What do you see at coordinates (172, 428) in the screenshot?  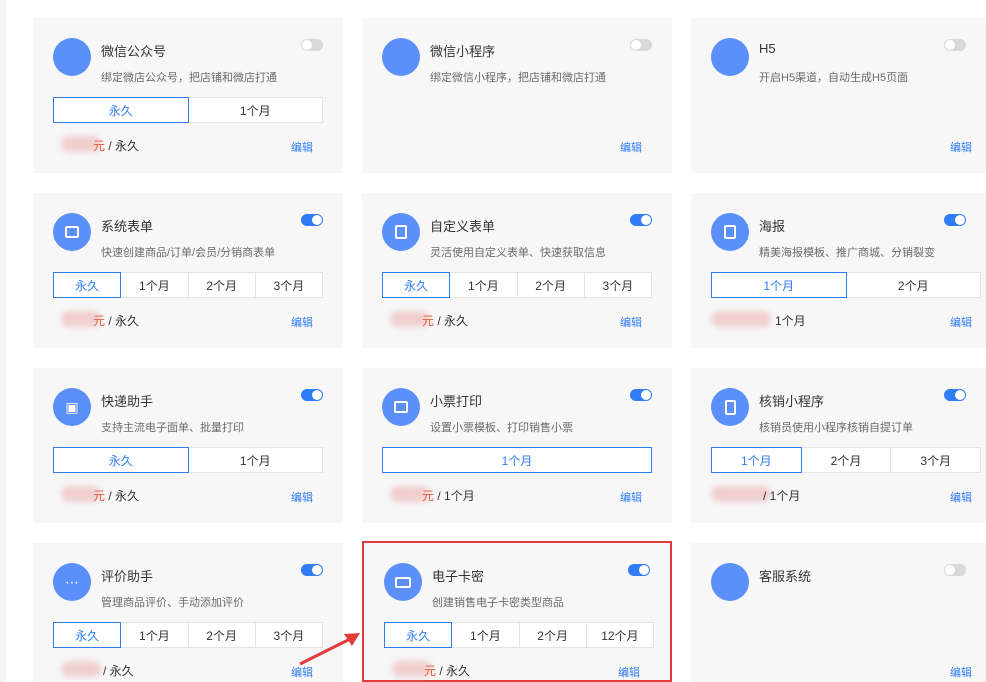 I see `app-desc: 支持主流电子面单、批量打印` at bounding box center [172, 428].